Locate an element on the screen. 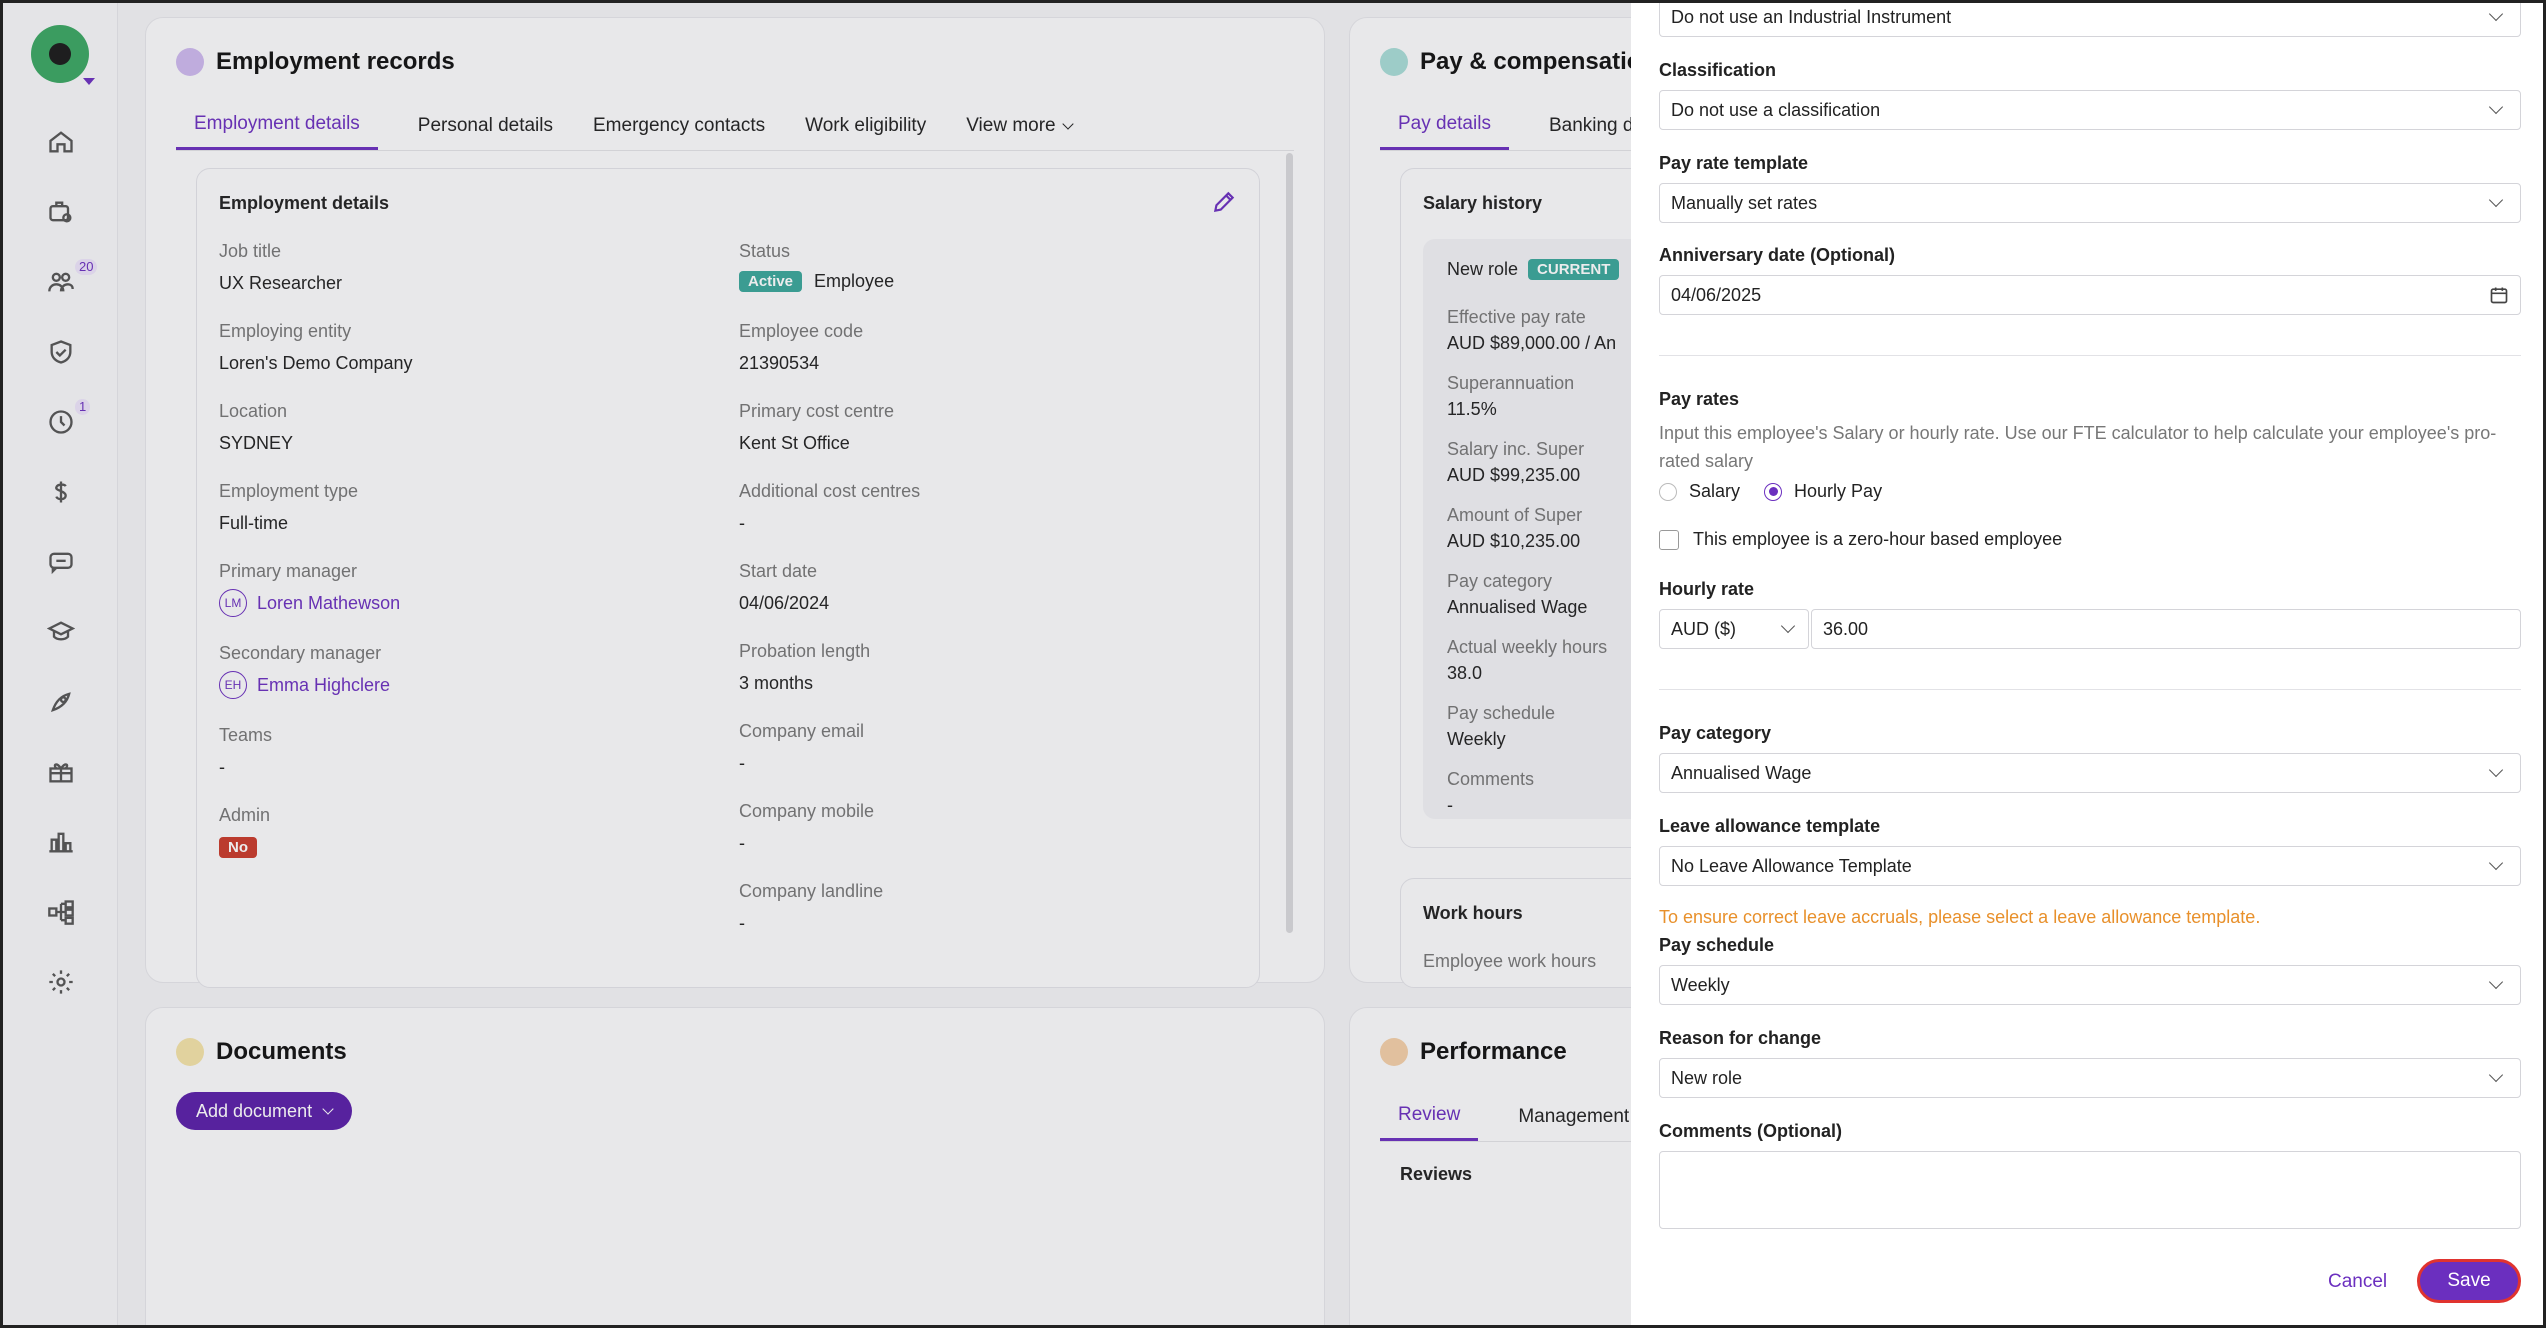  leave-template-select: No Leave Allowance Template is located at coordinates (2090, 866).